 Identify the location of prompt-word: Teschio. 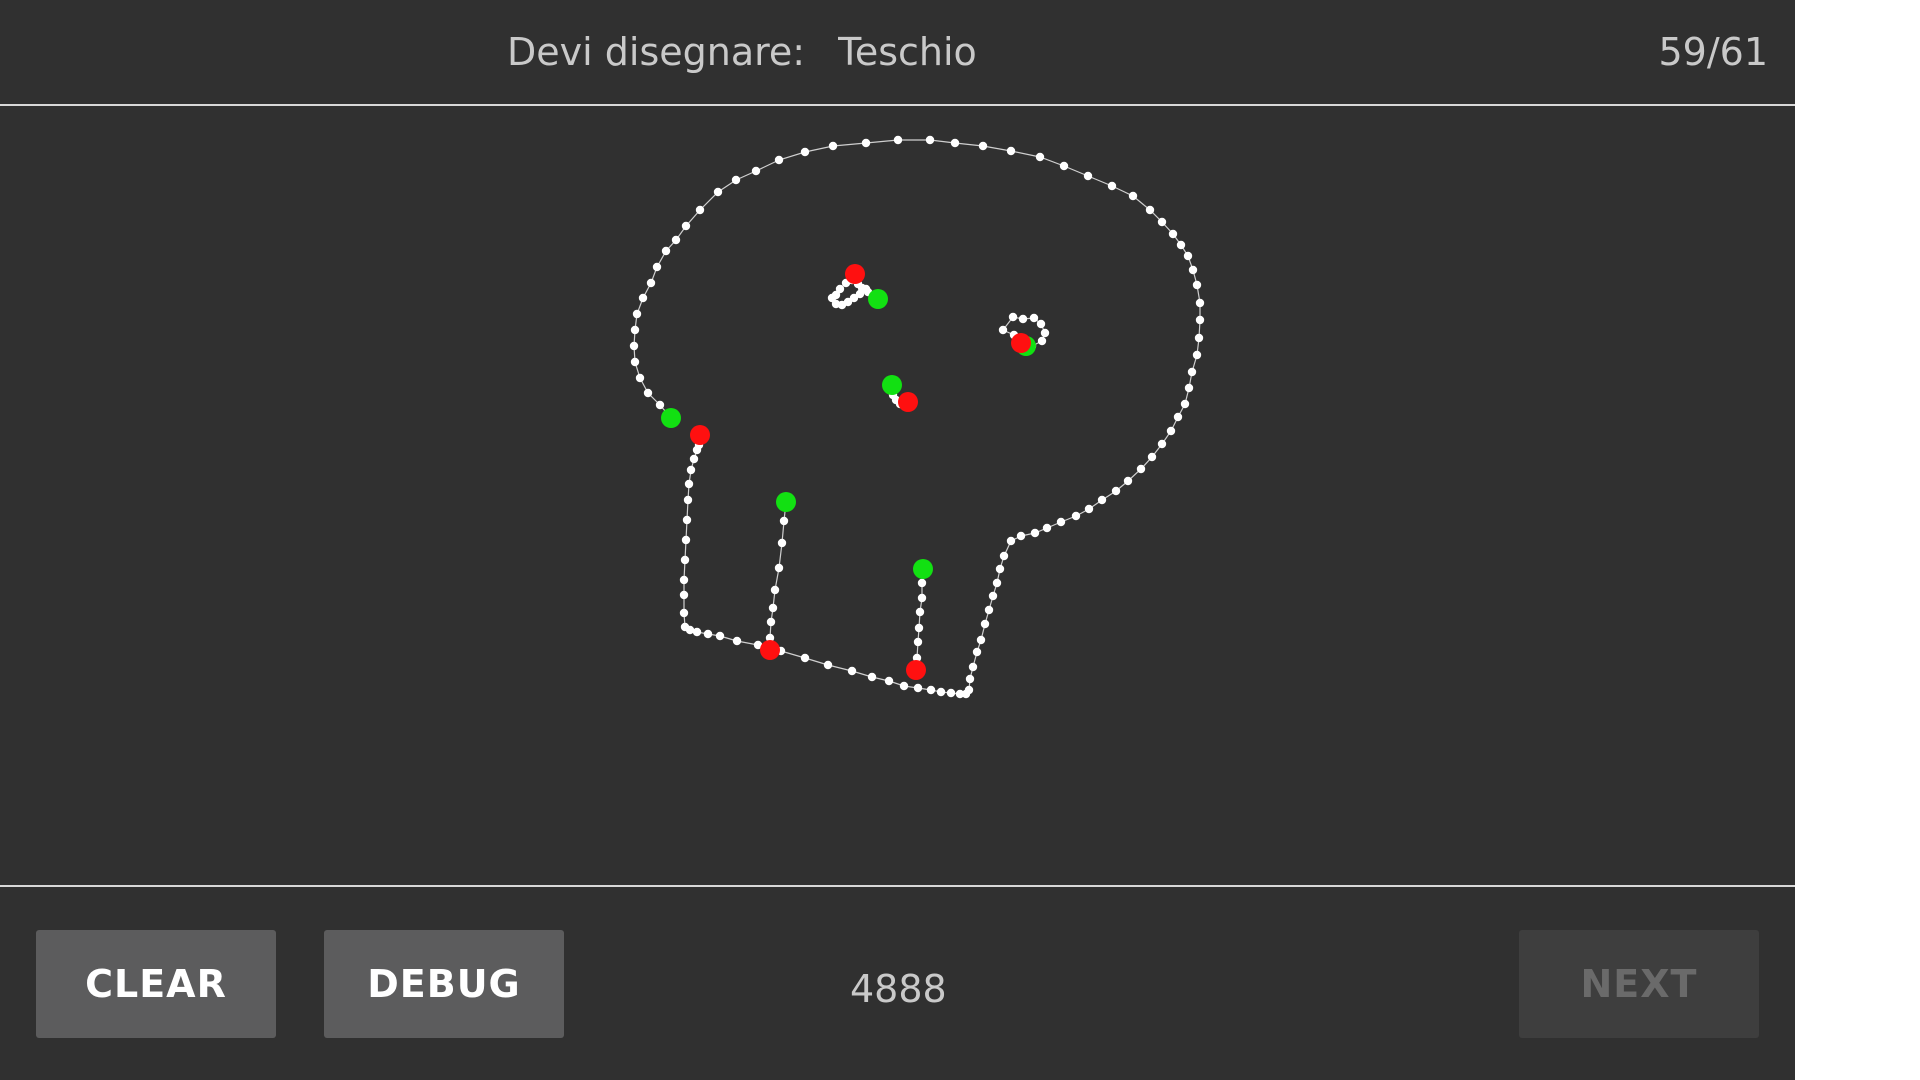
(907, 52).